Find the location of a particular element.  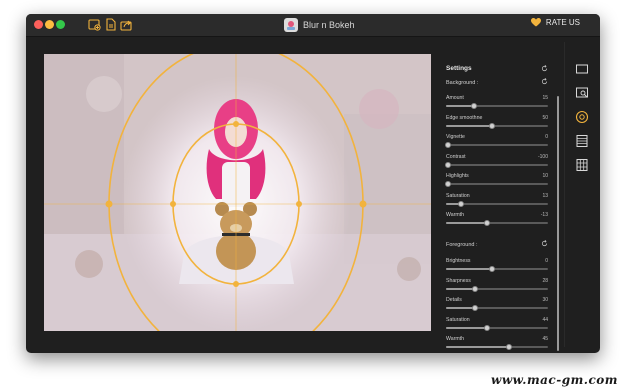

app-logo-icon is located at coordinates (291, 25).